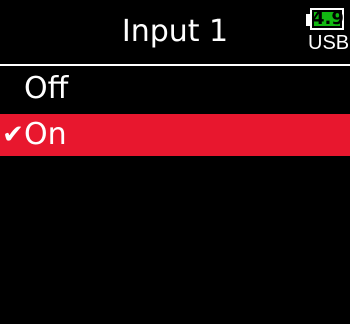  I want to click on menu-item-label: Off, so click(46, 88).